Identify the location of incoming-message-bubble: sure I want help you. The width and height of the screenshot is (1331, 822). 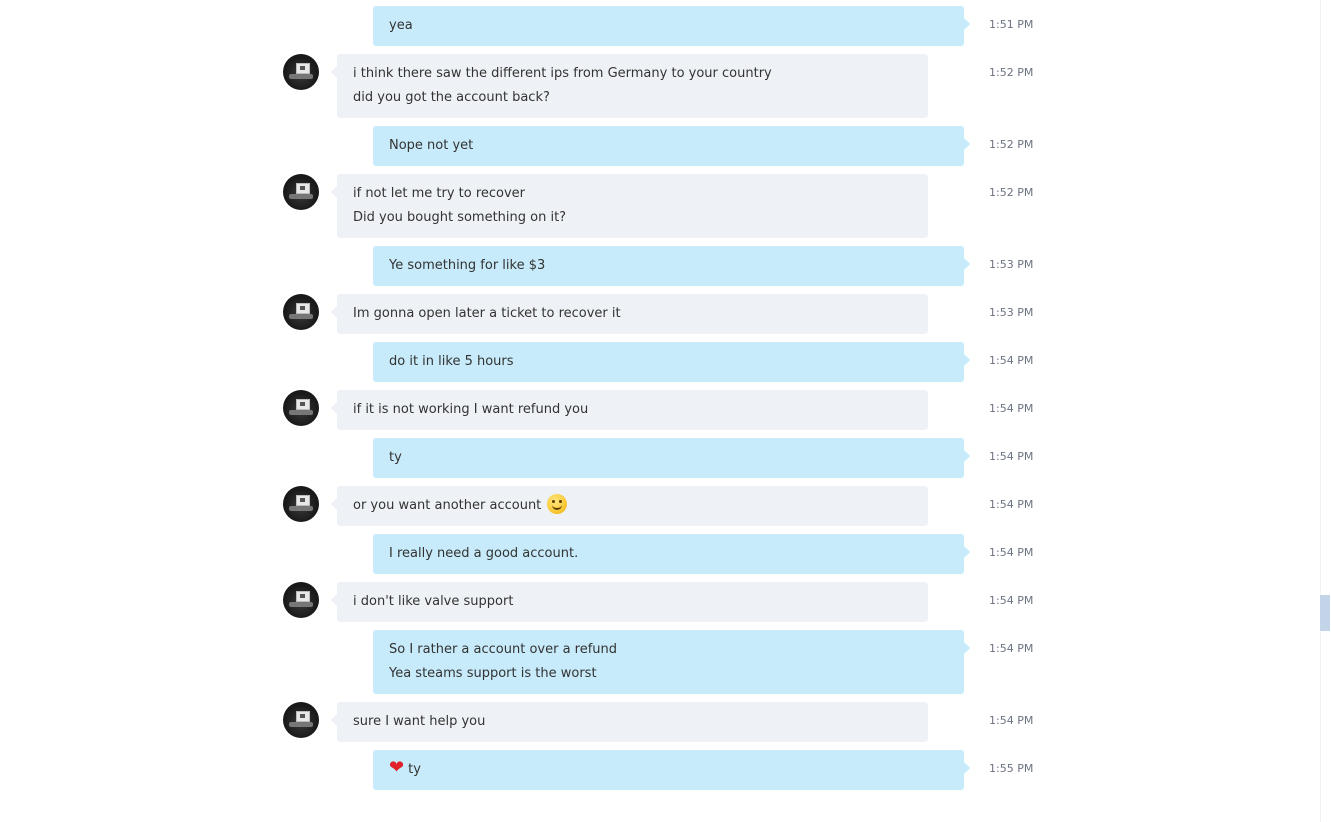
(629, 722).